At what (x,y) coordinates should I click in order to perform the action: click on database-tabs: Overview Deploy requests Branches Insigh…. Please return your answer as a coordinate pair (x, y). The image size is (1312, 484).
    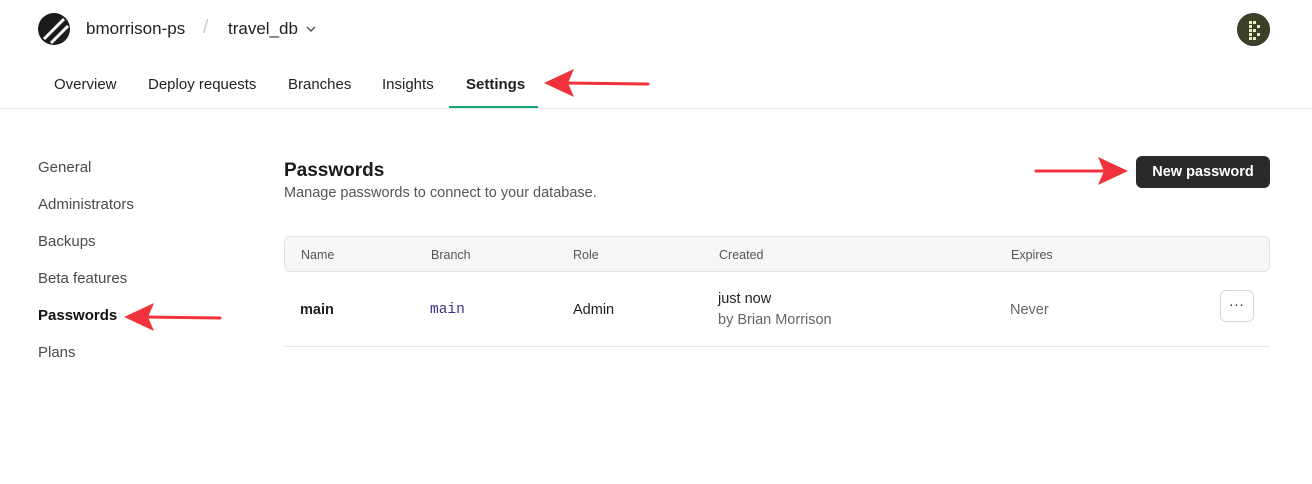
    Looking at the image, I should click on (656, 84).